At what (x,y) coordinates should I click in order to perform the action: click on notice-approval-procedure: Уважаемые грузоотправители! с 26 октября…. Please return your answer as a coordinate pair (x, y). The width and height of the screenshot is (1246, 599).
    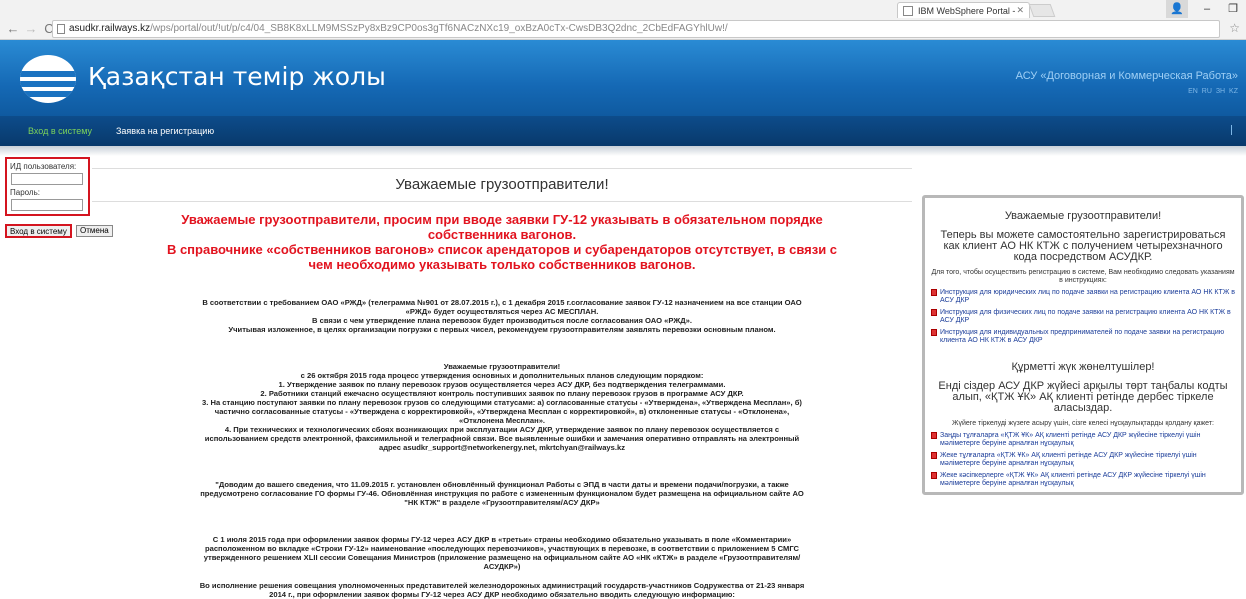
    Looking at the image, I should click on (502, 407).